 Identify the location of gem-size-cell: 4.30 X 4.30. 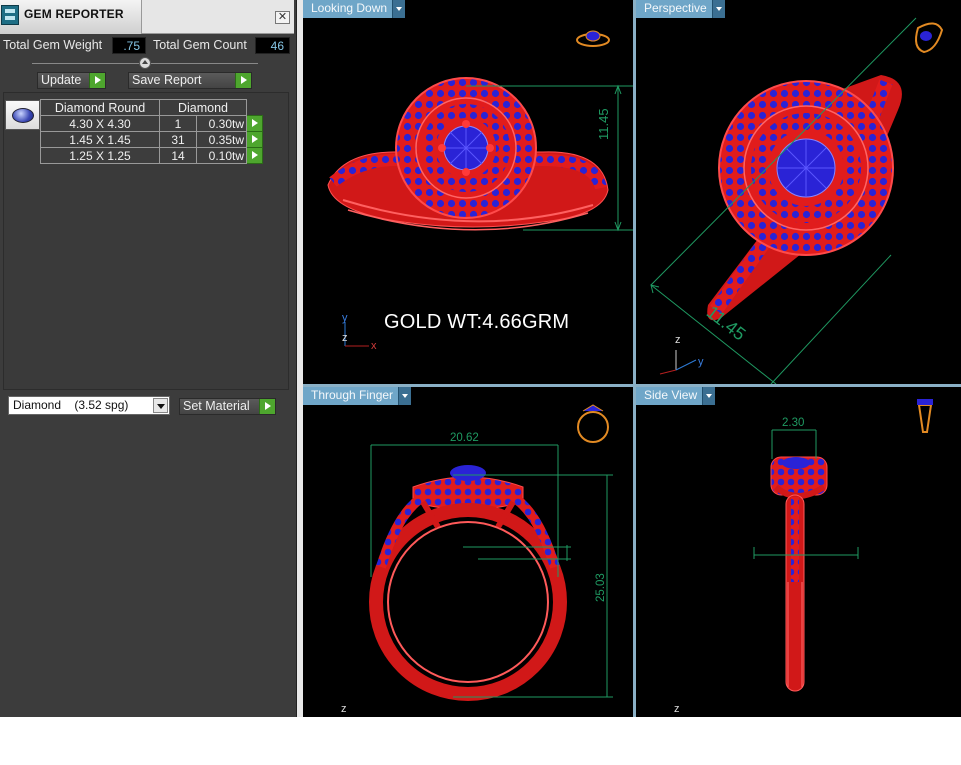
(100, 123).